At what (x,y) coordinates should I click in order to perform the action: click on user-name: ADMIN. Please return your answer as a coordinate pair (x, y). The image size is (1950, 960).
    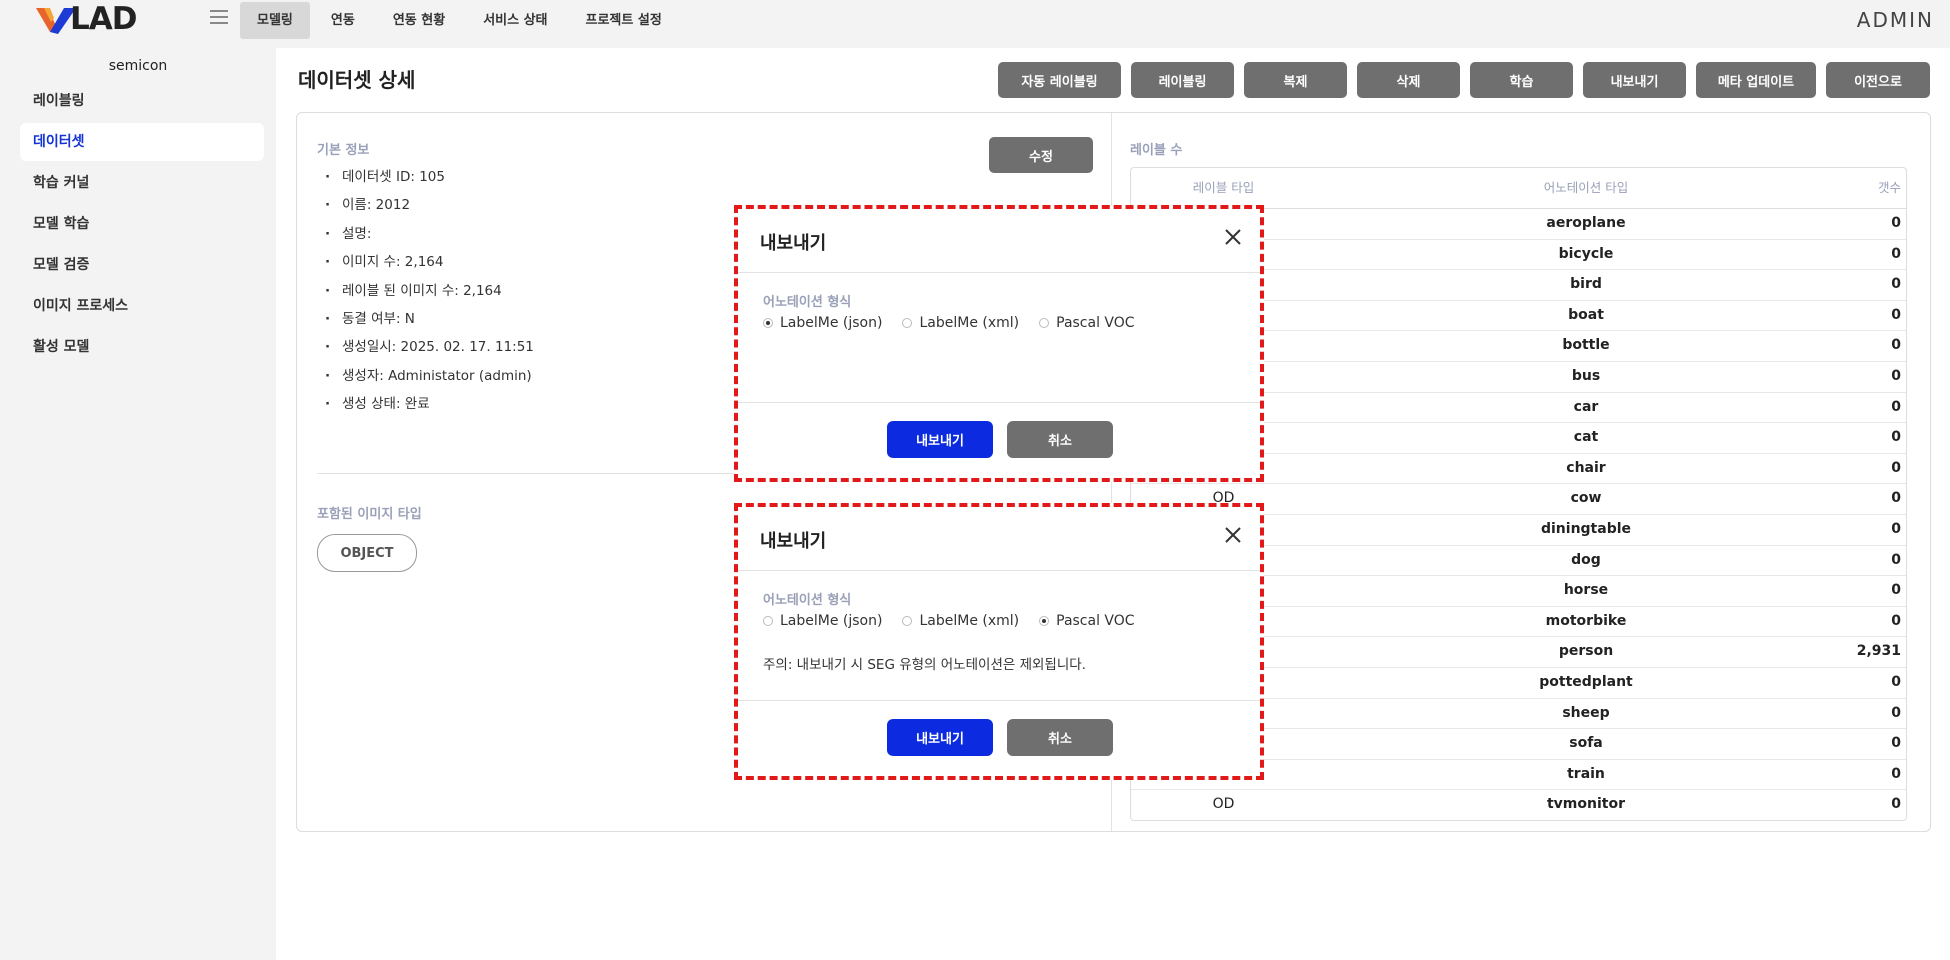
    Looking at the image, I should click on (1895, 20).